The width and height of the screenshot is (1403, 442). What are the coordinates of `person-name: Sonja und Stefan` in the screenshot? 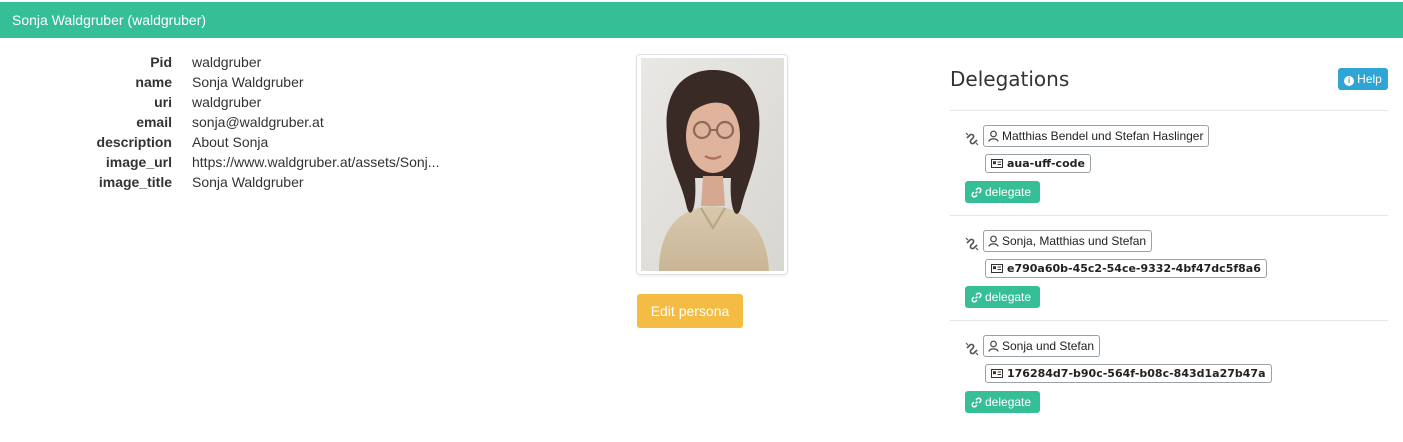 It's located at (1048, 346).